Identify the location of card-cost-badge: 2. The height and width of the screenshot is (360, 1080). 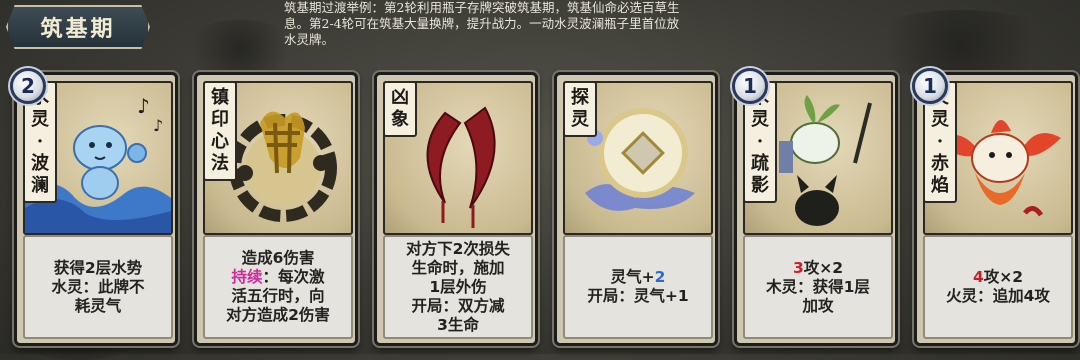
(28, 86).